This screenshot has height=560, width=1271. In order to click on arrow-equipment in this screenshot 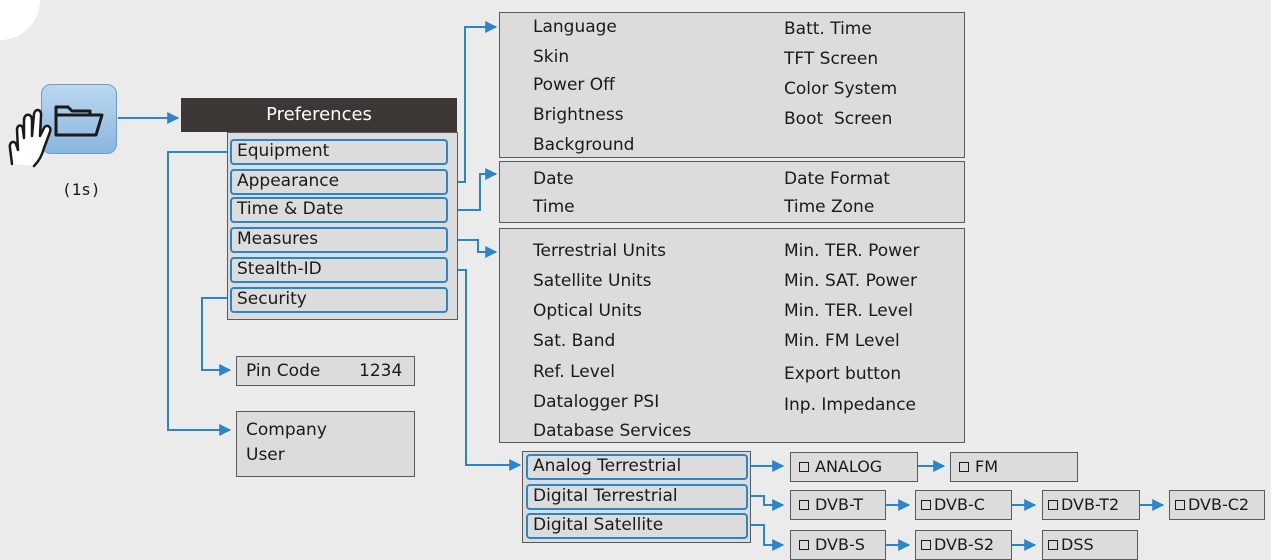, I will do `click(199, 293)`.